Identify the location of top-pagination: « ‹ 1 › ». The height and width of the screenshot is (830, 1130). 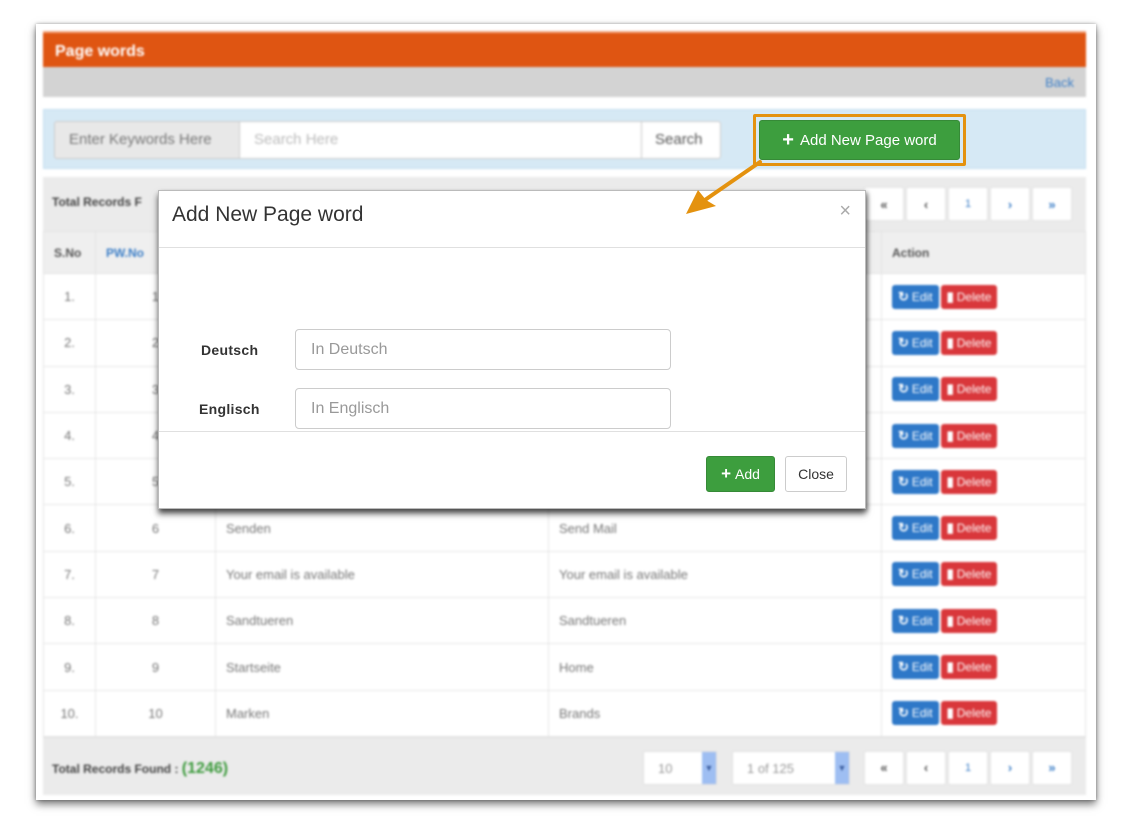
(968, 204).